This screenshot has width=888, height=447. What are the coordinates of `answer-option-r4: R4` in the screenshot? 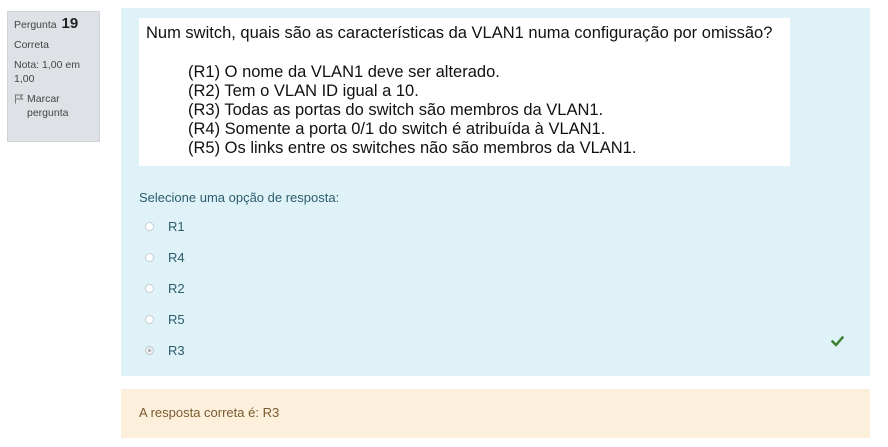 It's located at (165, 257).